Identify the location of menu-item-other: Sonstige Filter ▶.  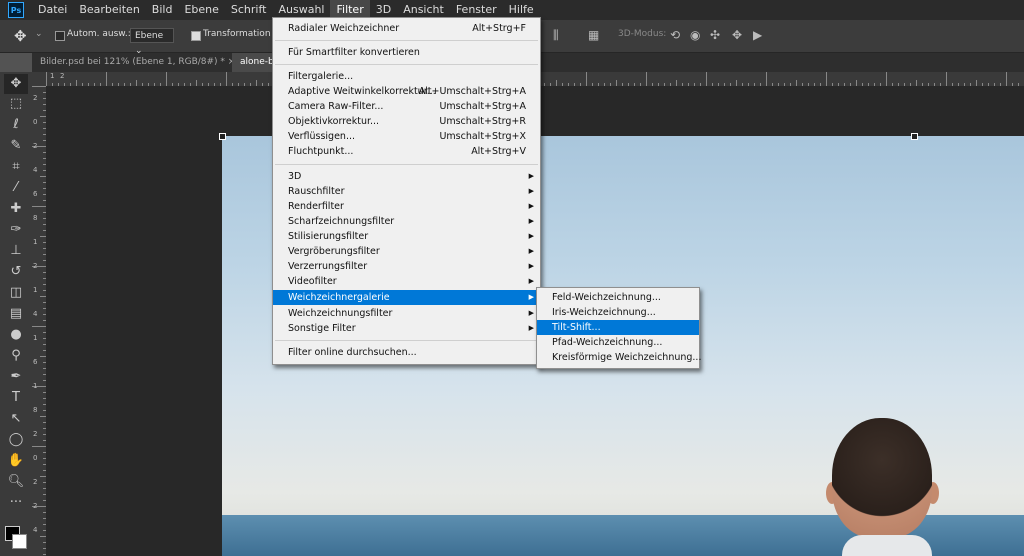
(406, 328).